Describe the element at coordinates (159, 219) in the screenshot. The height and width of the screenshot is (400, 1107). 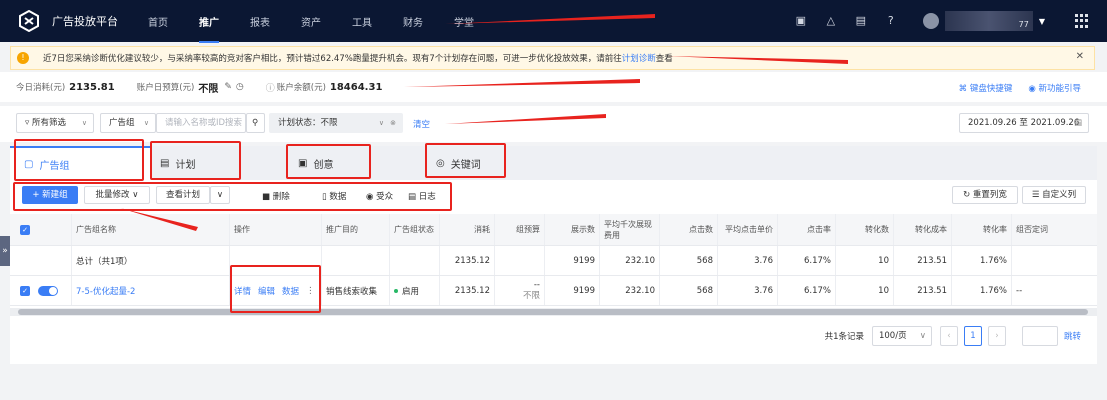
I see `annotation-arrow-toolbar` at that location.